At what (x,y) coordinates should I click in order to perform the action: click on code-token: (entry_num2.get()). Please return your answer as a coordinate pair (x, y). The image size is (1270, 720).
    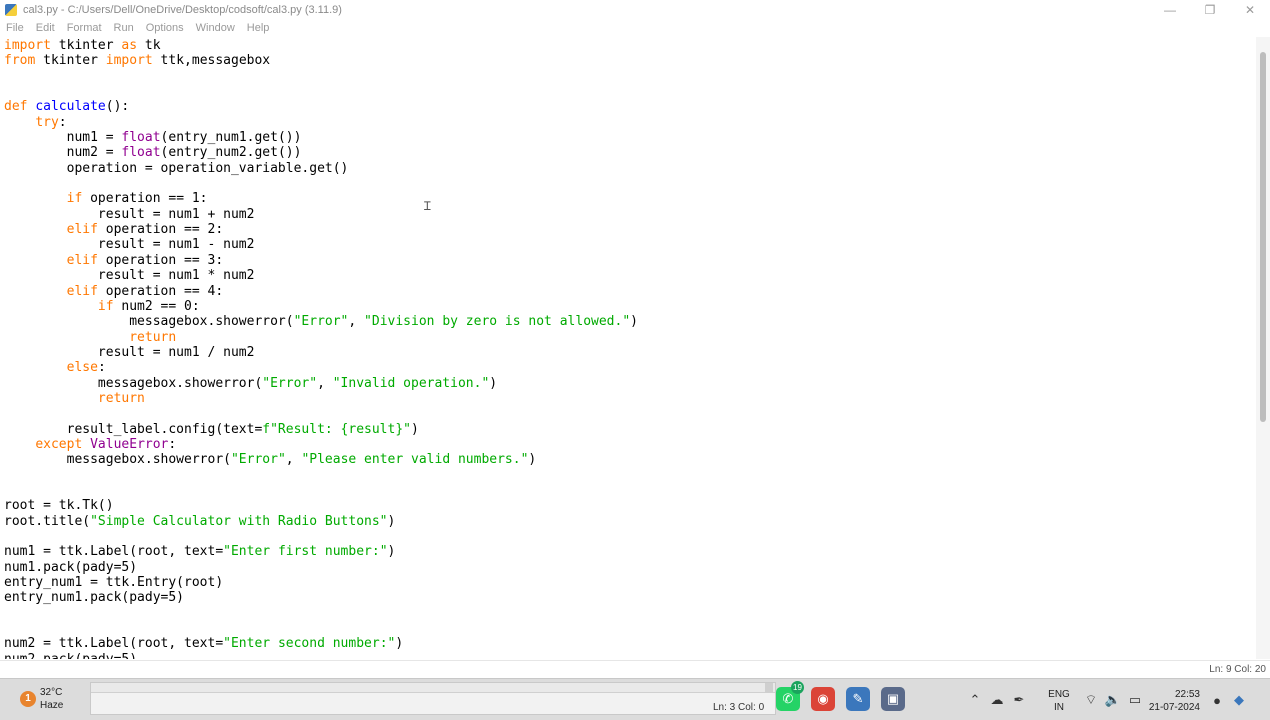
    Looking at the image, I should click on (231, 153).